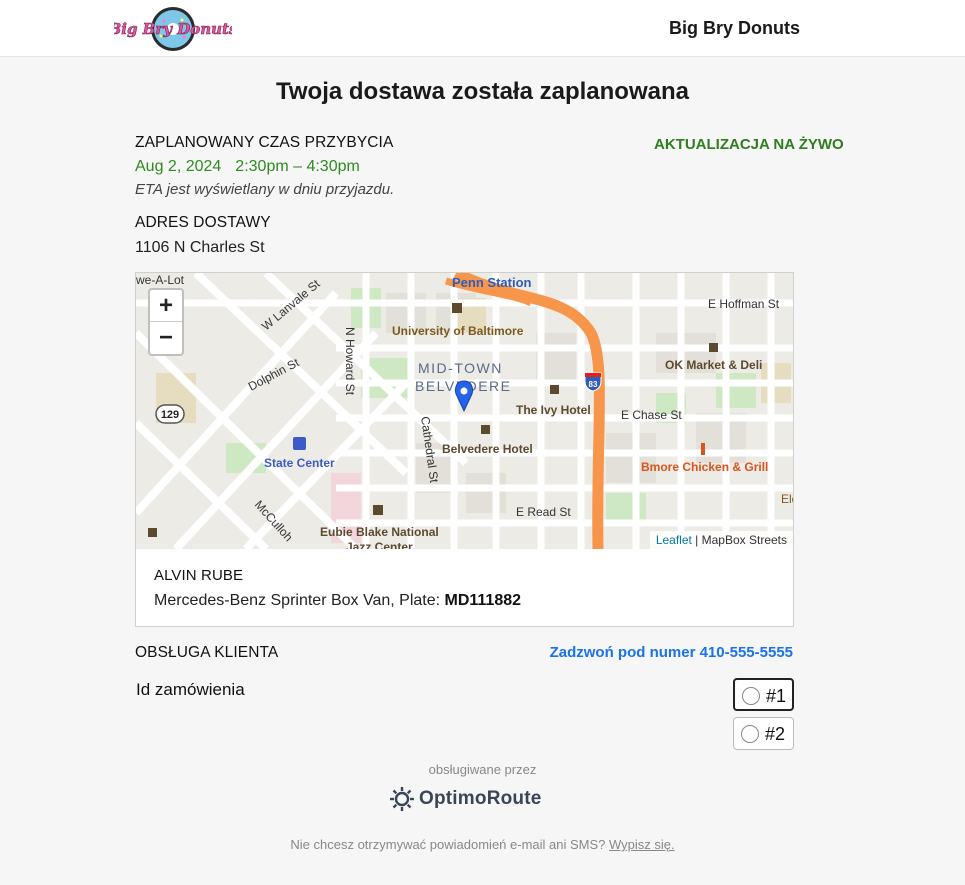 The width and height of the screenshot is (965, 885). What do you see at coordinates (203, 222) in the screenshot?
I see `address-label: ADRES DOSTAWY` at bounding box center [203, 222].